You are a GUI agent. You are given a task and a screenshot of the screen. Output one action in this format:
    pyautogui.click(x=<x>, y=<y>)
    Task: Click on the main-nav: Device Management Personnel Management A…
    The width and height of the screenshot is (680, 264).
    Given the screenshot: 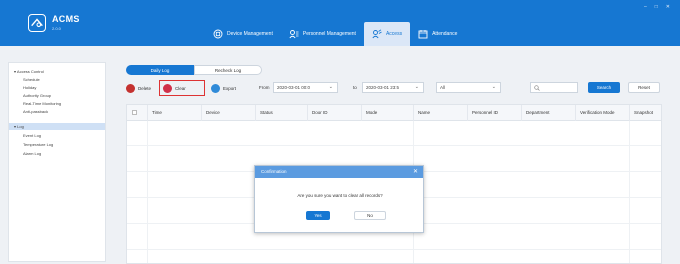 What is the action you would take?
    pyautogui.click(x=335, y=34)
    